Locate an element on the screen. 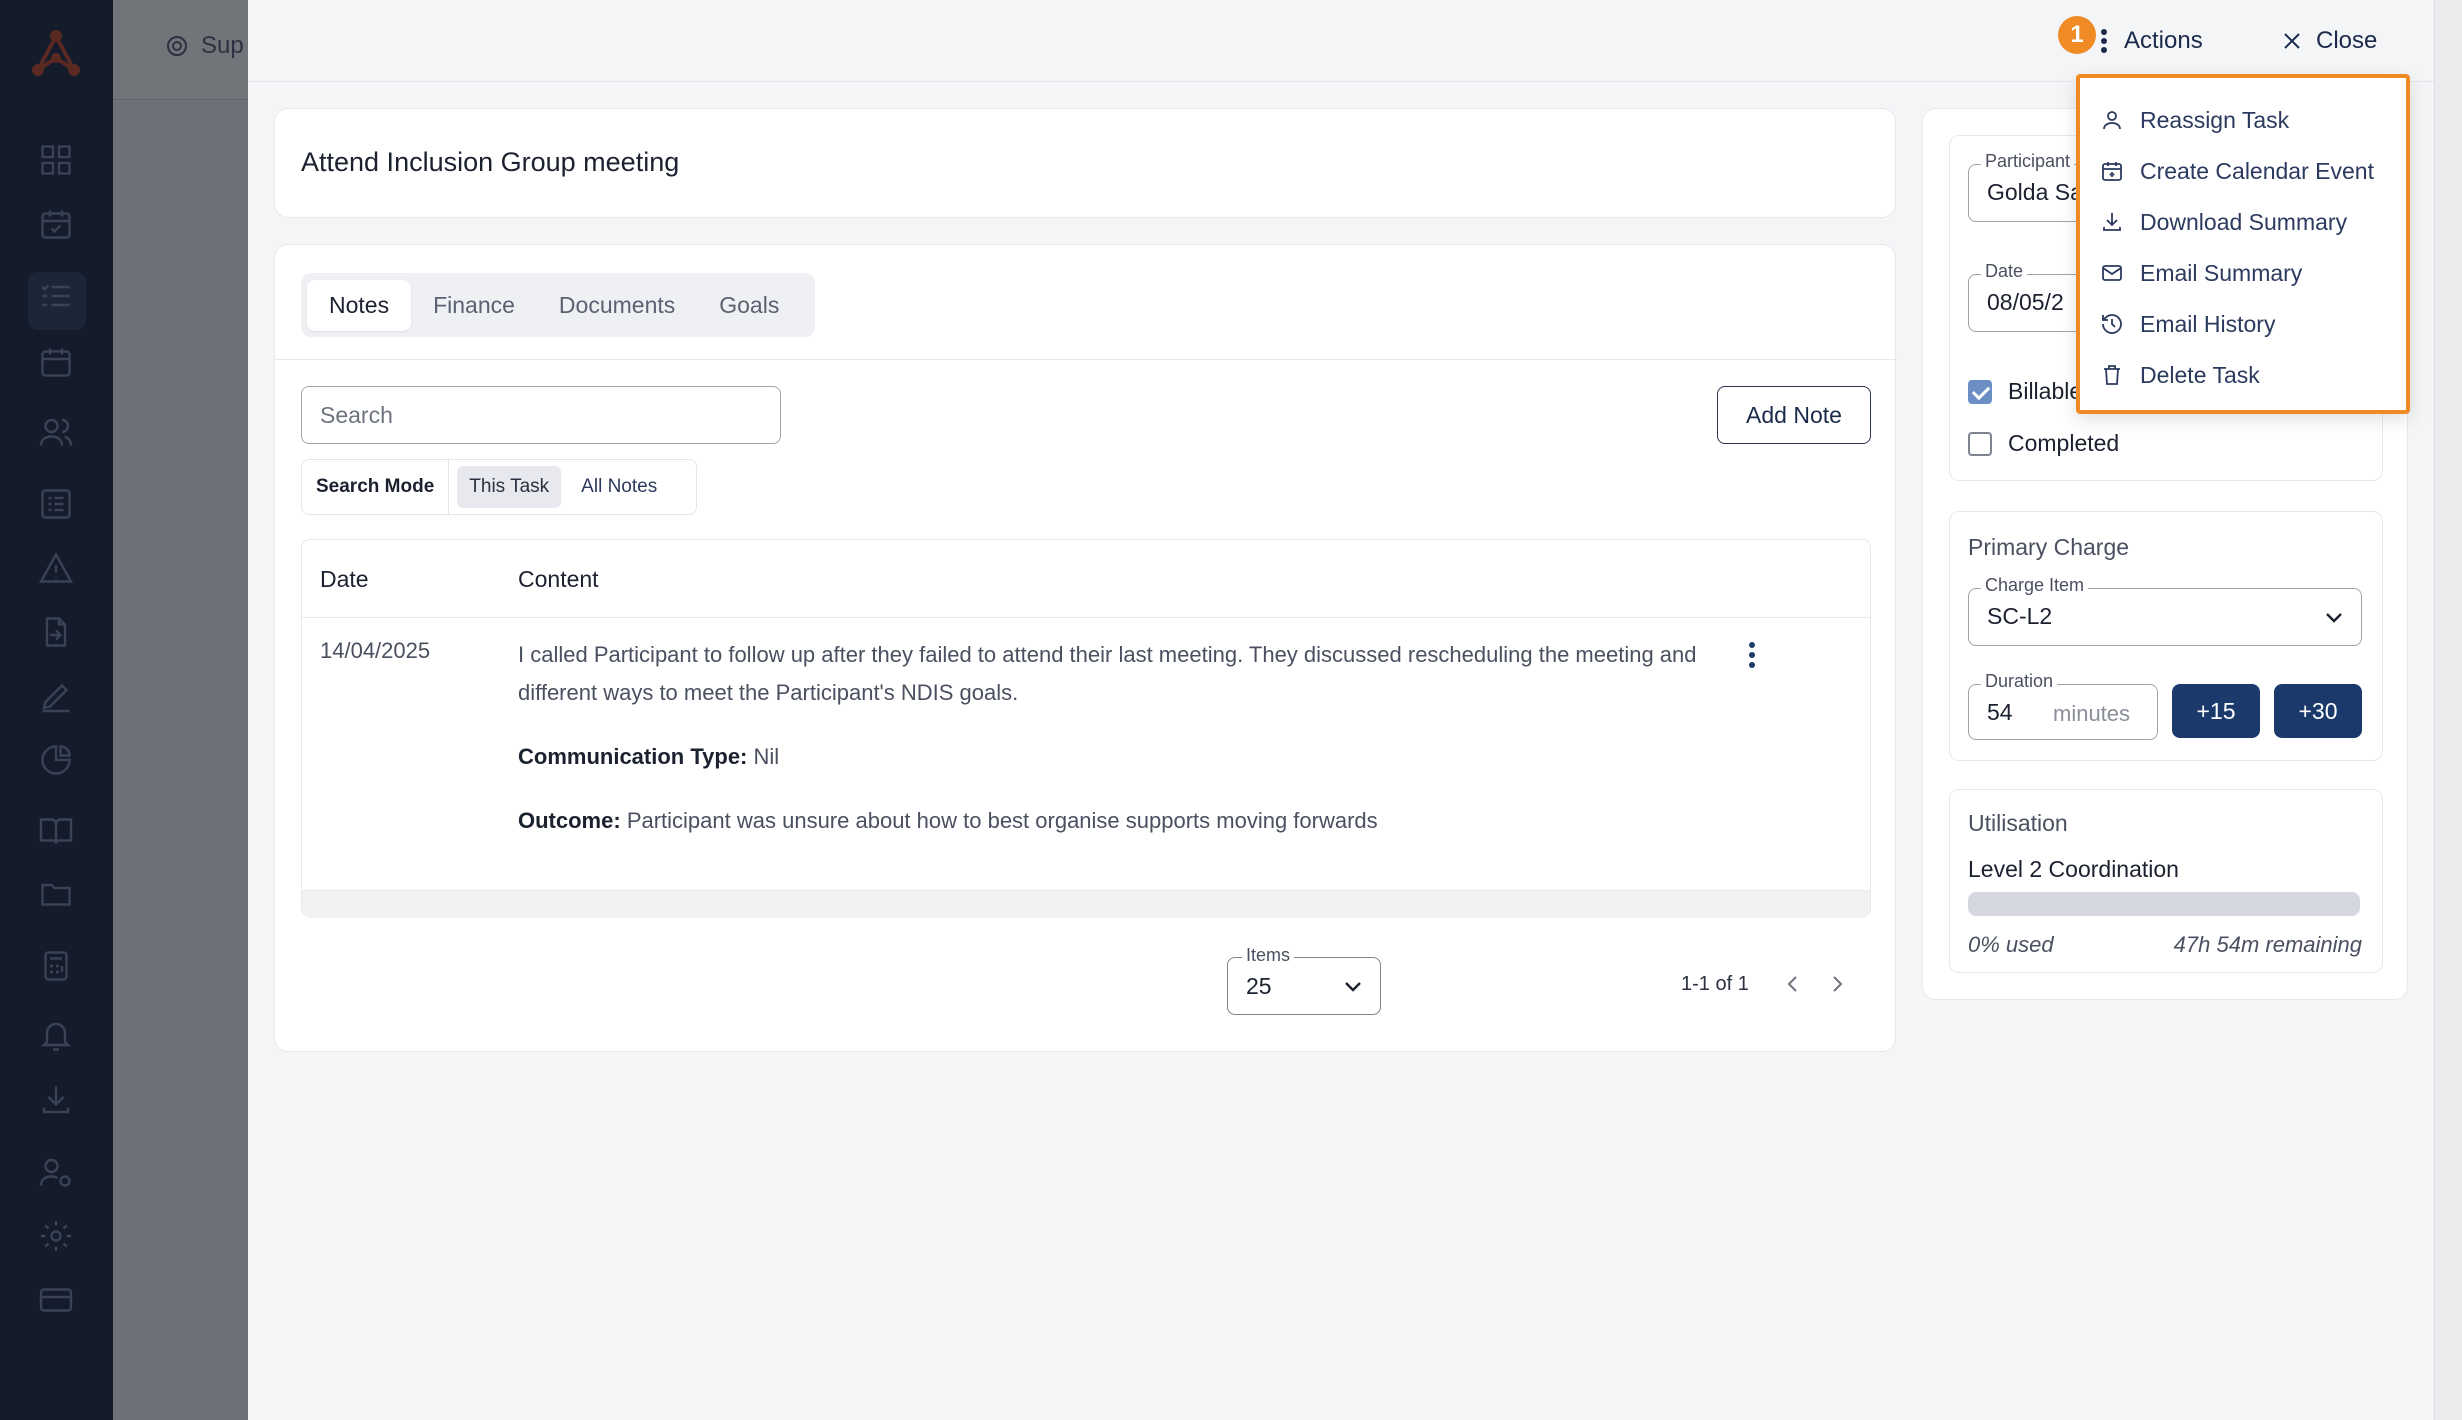 This screenshot has height=1420, width=2462. search-mode-toggle: Search Mode This Task All Notes is located at coordinates (499, 487).